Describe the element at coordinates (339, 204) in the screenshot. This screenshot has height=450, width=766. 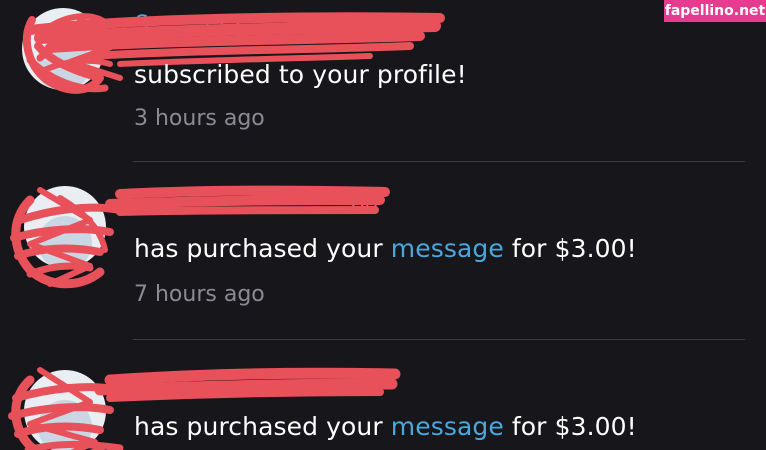
I see `username-link: … …ou` at that location.